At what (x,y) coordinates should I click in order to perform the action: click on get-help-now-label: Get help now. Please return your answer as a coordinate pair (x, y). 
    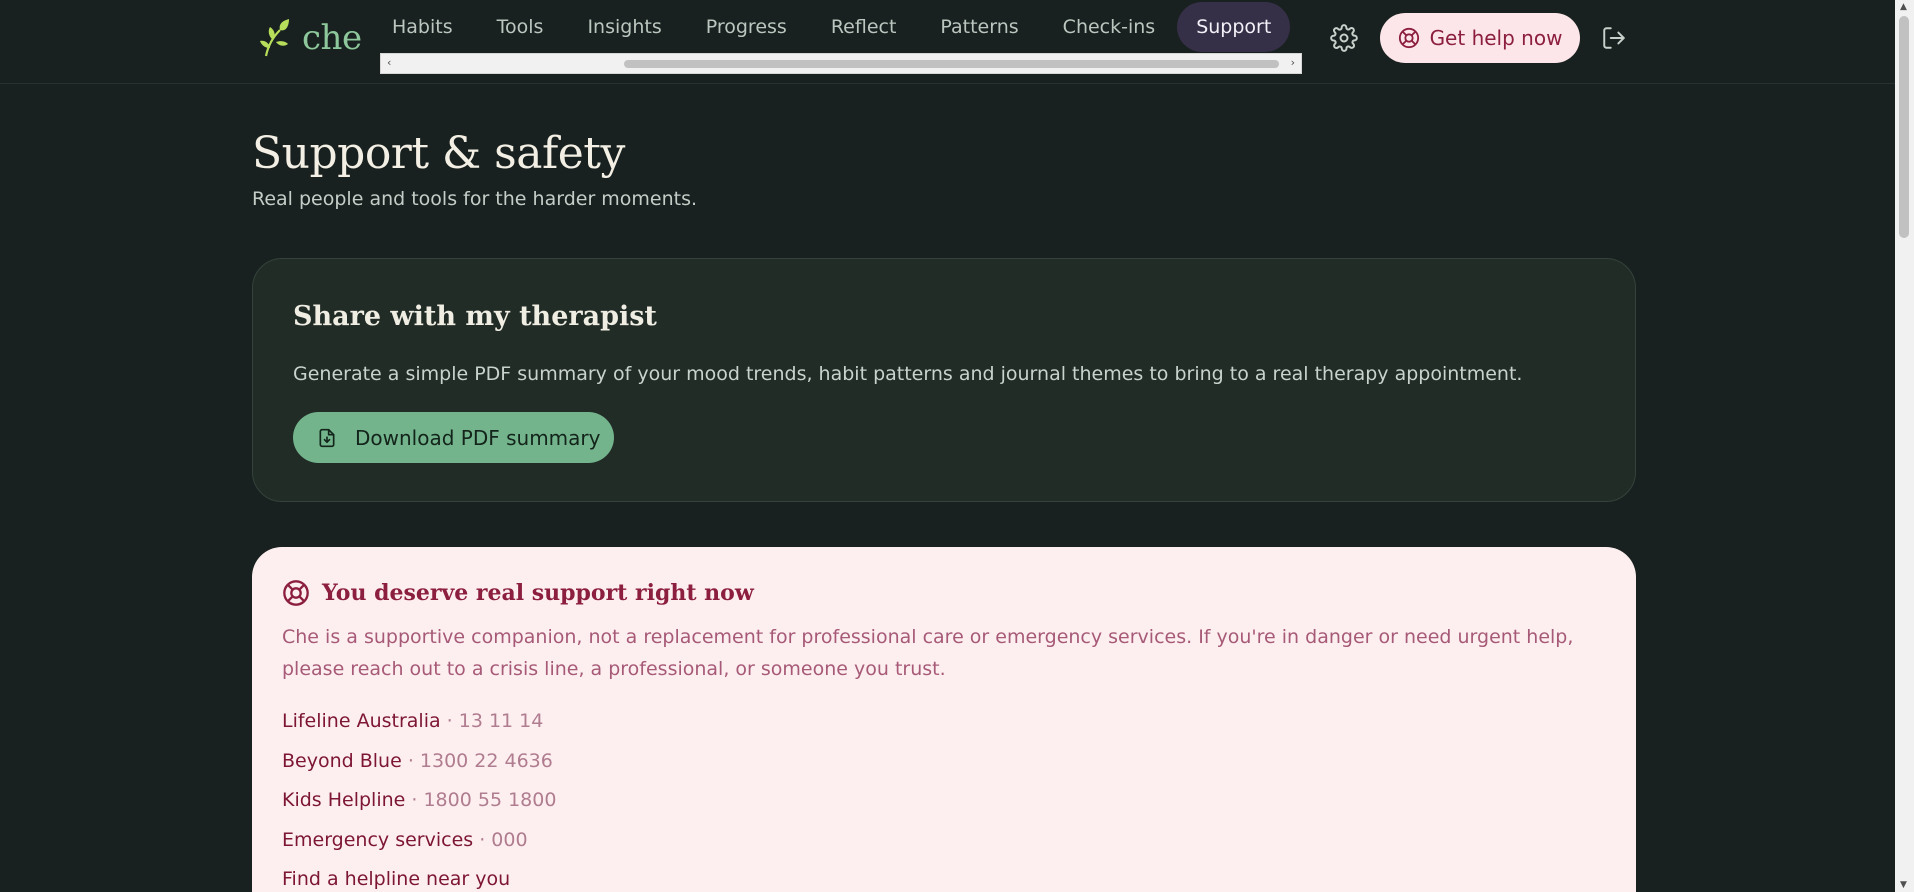
    Looking at the image, I should click on (1496, 38).